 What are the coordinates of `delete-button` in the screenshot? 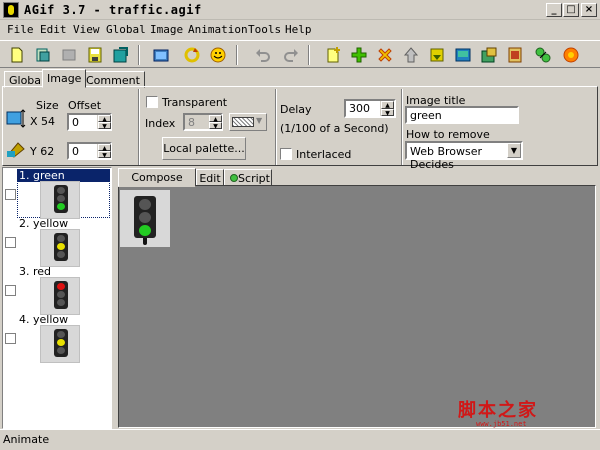 It's located at (385, 55).